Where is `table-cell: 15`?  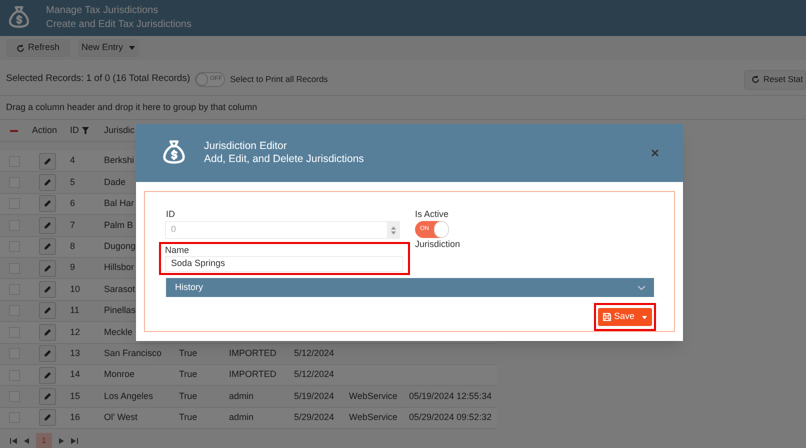 table-cell: 15 is located at coordinates (75, 395).